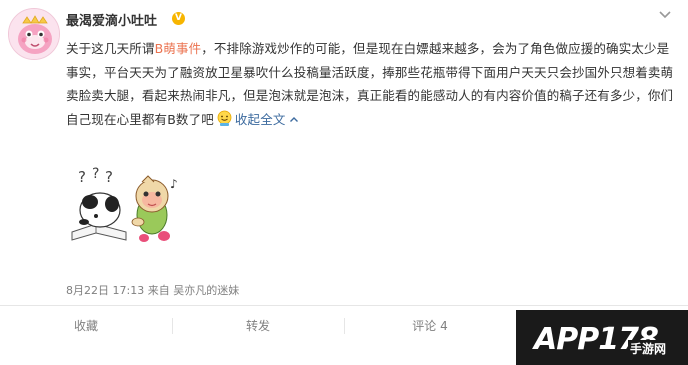  Describe the element at coordinates (178, 48) in the screenshot. I see `hashtag-link: B萌事件` at that location.